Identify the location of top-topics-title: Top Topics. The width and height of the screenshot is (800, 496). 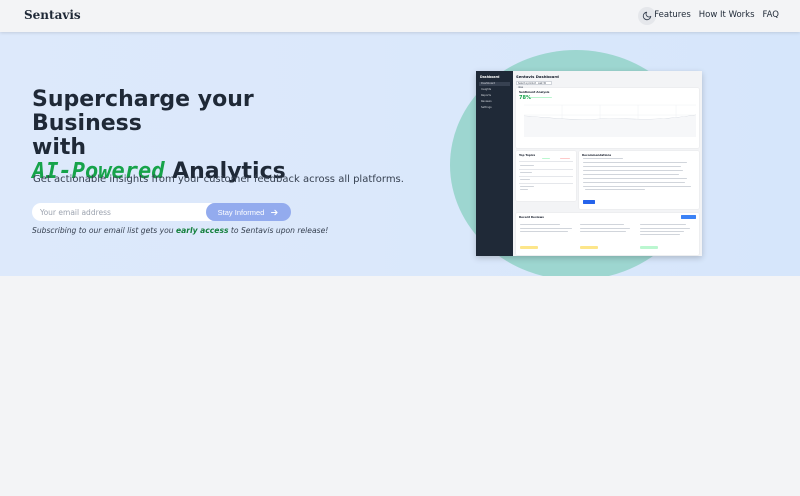
(527, 155).